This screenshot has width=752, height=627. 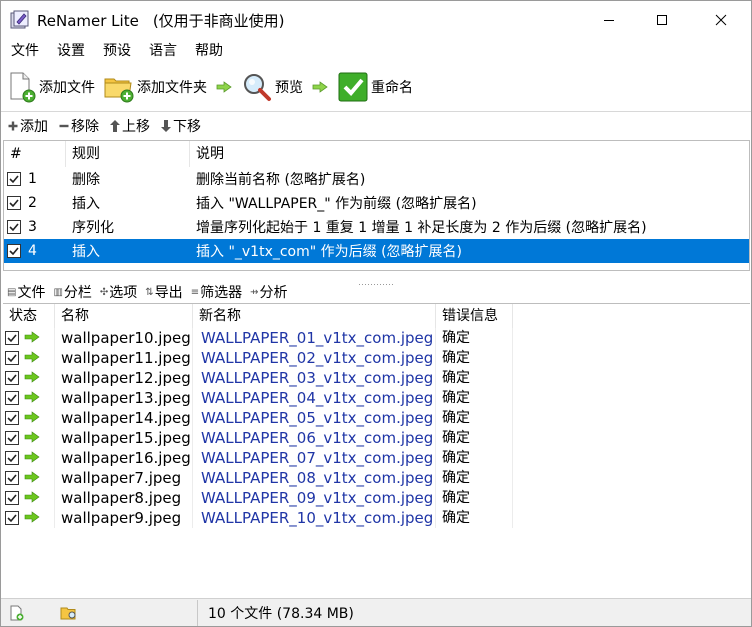 I want to click on file-new-name: WALLPAPER_06_v1tx_com.jpeg, so click(x=314, y=438).